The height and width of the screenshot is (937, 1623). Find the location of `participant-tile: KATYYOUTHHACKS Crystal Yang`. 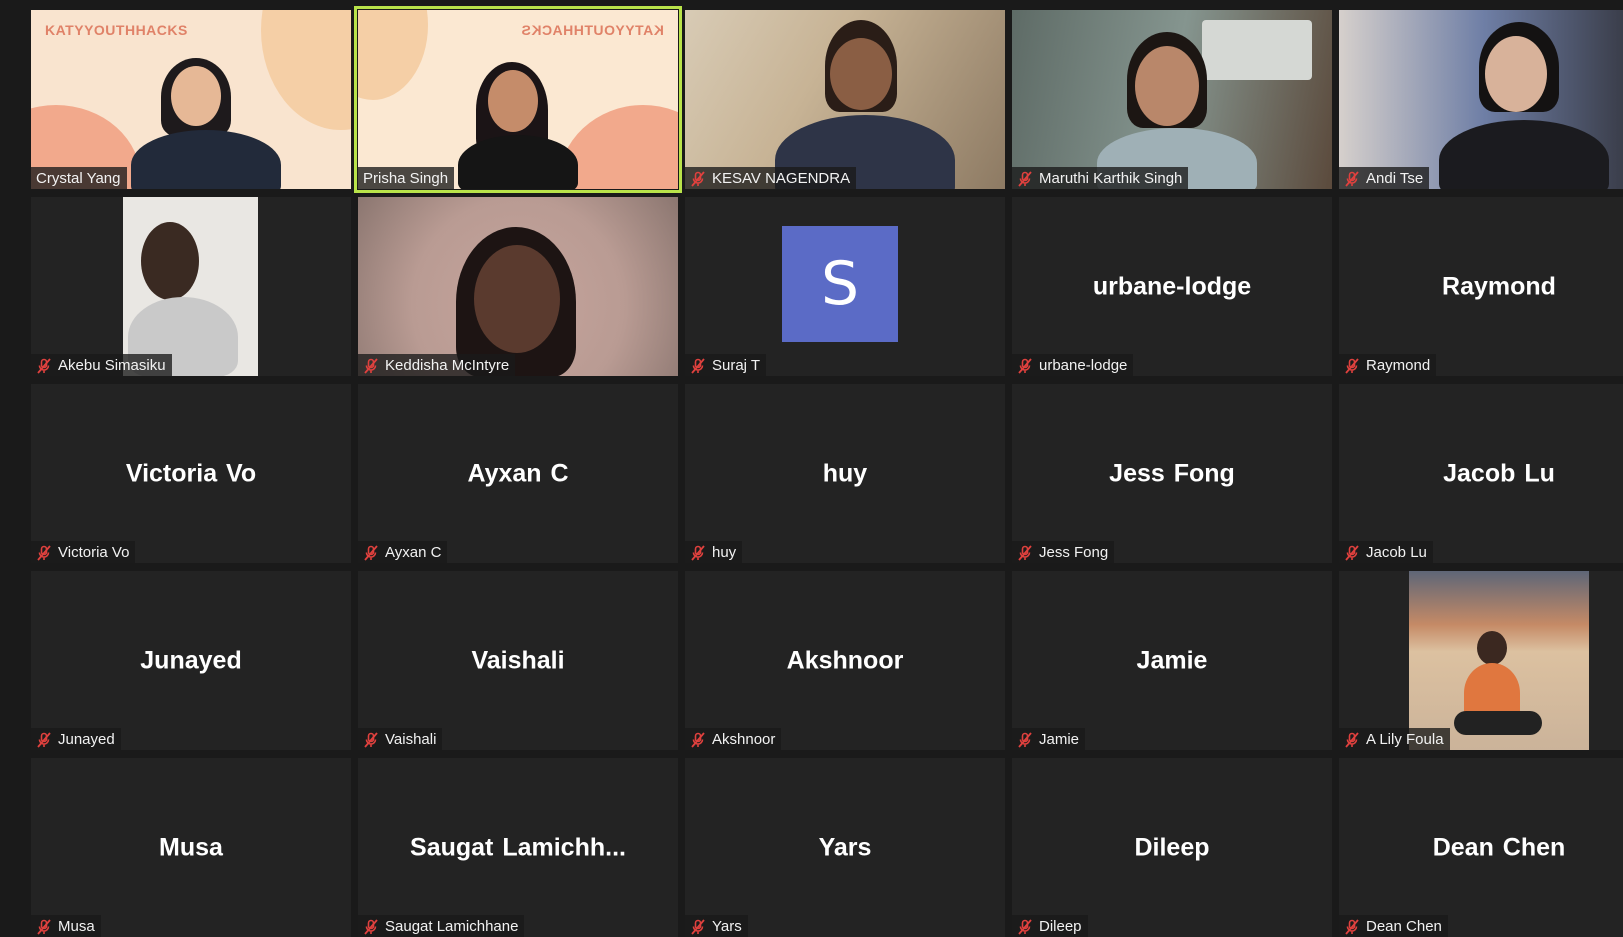

participant-tile: KATYYOUTHHACKS Crystal Yang is located at coordinates (191, 99).